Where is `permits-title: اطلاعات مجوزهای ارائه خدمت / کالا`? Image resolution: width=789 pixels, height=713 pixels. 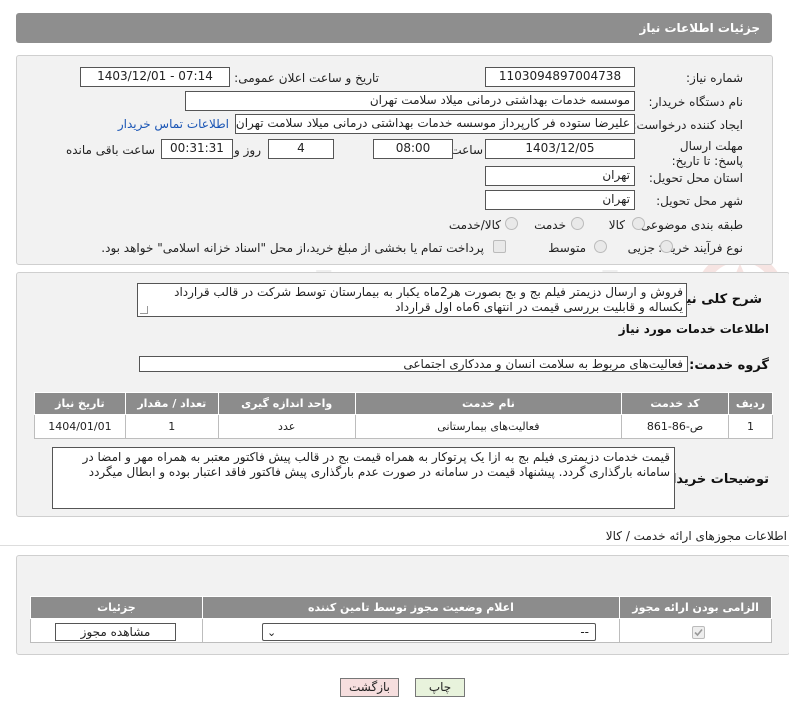
permits-title: اطلاعات مجوزهای ارائه خدمت / کالا is located at coordinates (696, 536).